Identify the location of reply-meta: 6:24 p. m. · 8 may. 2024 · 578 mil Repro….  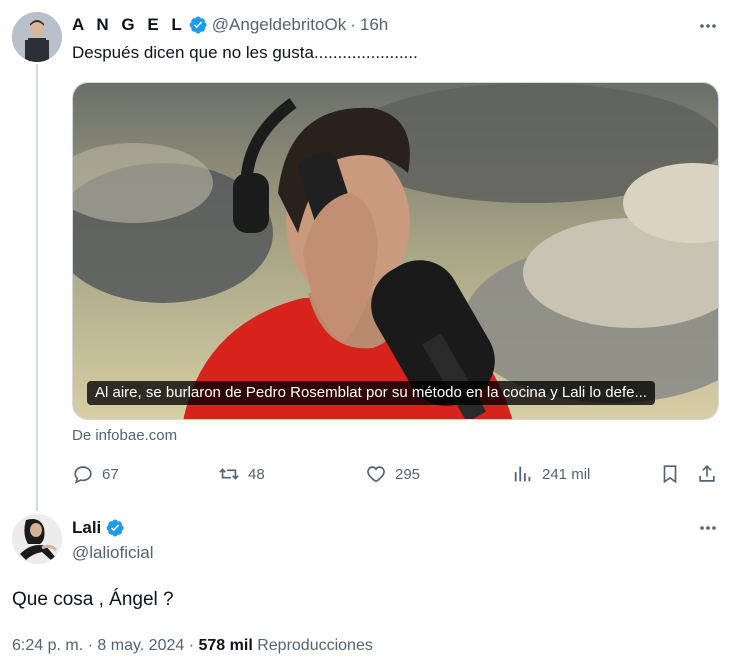
(192, 646).